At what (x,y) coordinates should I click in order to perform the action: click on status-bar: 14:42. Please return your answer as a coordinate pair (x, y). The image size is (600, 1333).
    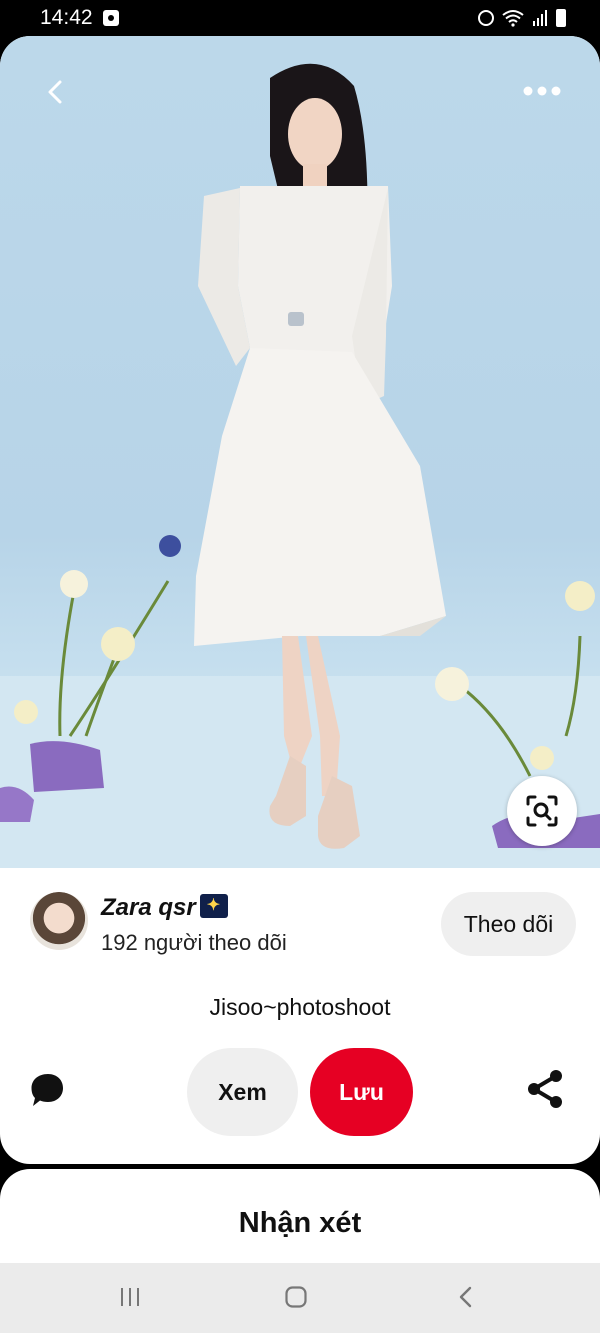
    Looking at the image, I should click on (300, 19).